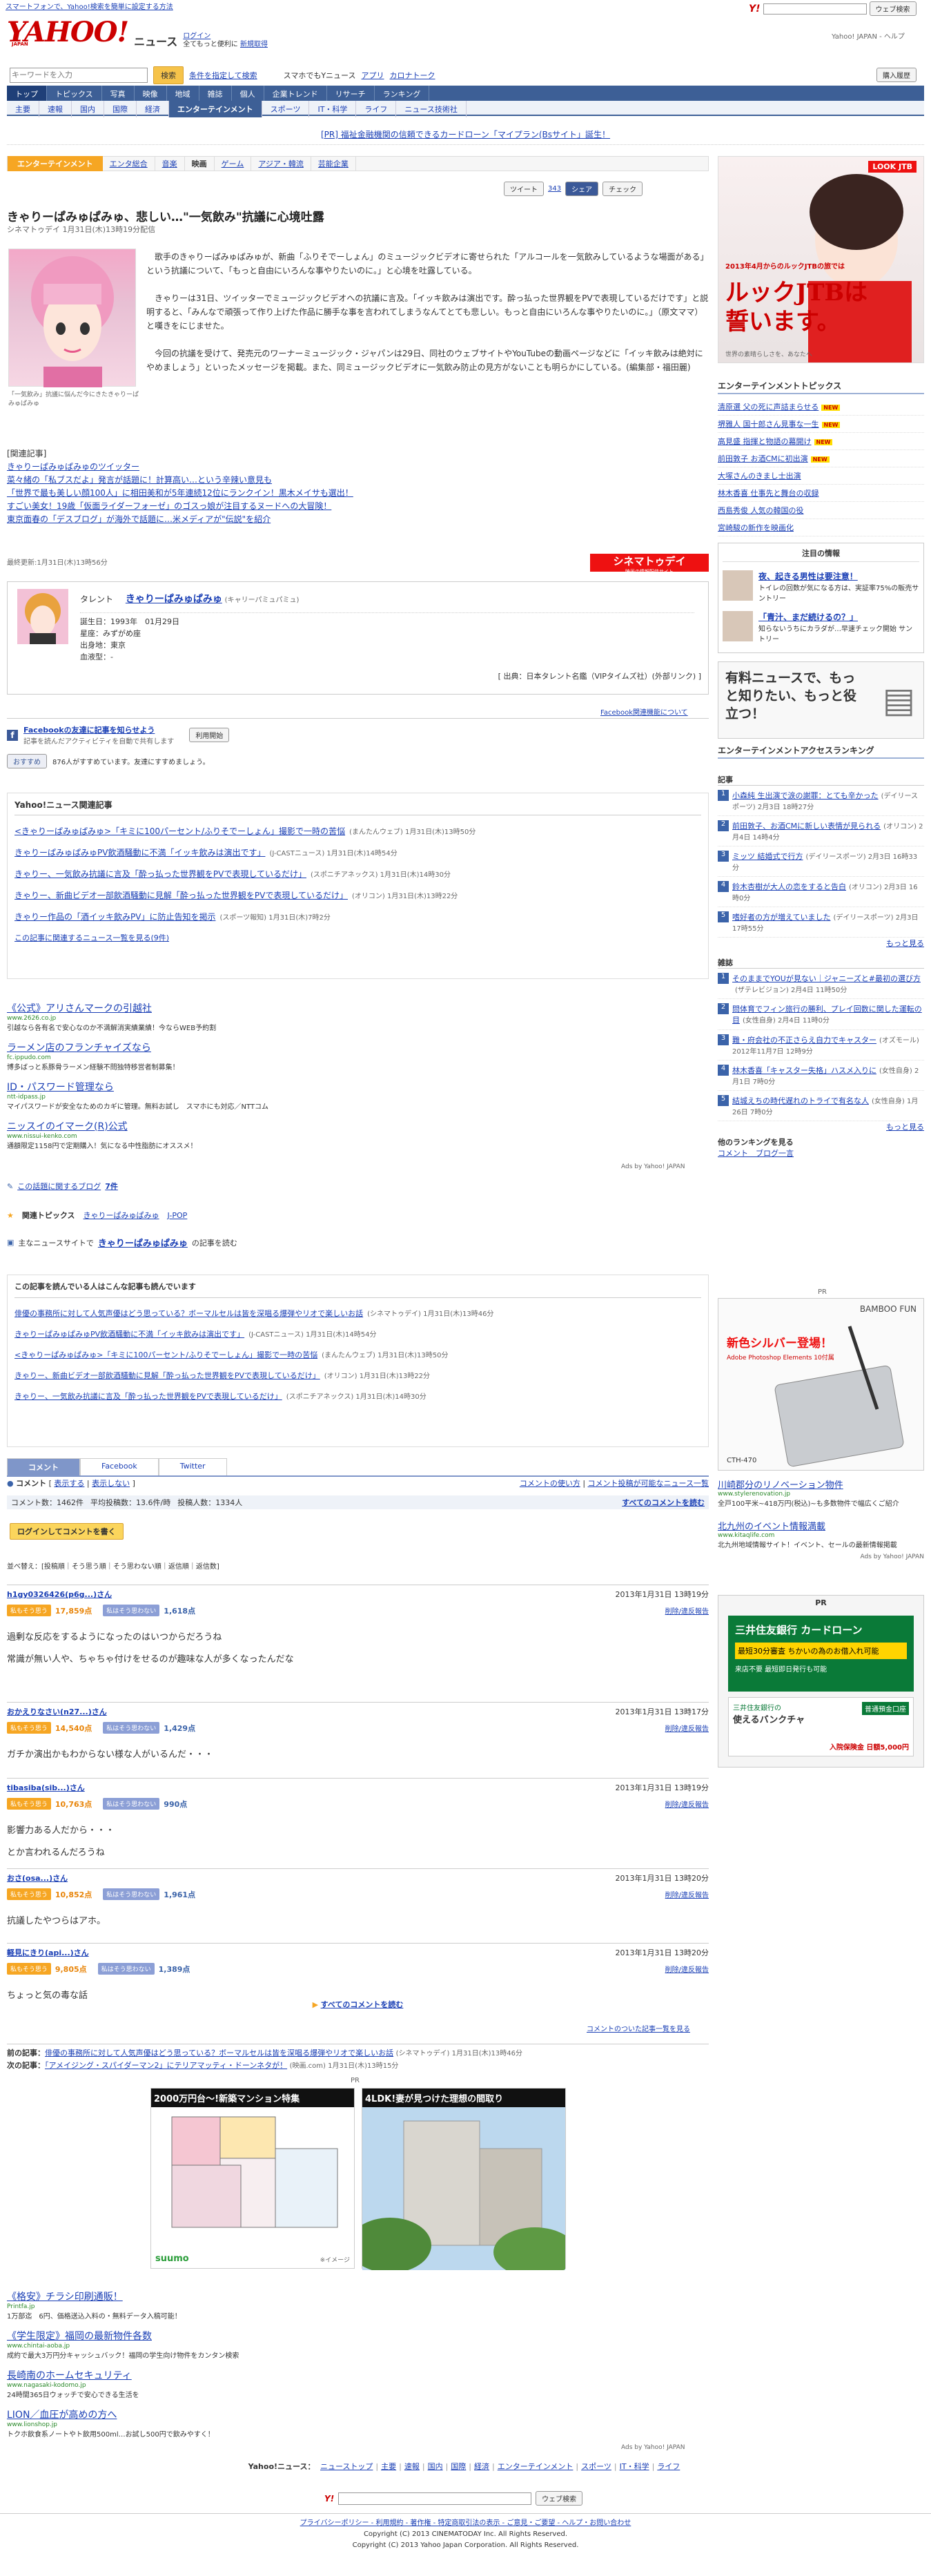 The width and height of the screenshot is (931, 2576). Describe the element at coordinates (48, 1952) in the screenshot. I see `comment-user: 軽見にきり(api...)さん` at that location.